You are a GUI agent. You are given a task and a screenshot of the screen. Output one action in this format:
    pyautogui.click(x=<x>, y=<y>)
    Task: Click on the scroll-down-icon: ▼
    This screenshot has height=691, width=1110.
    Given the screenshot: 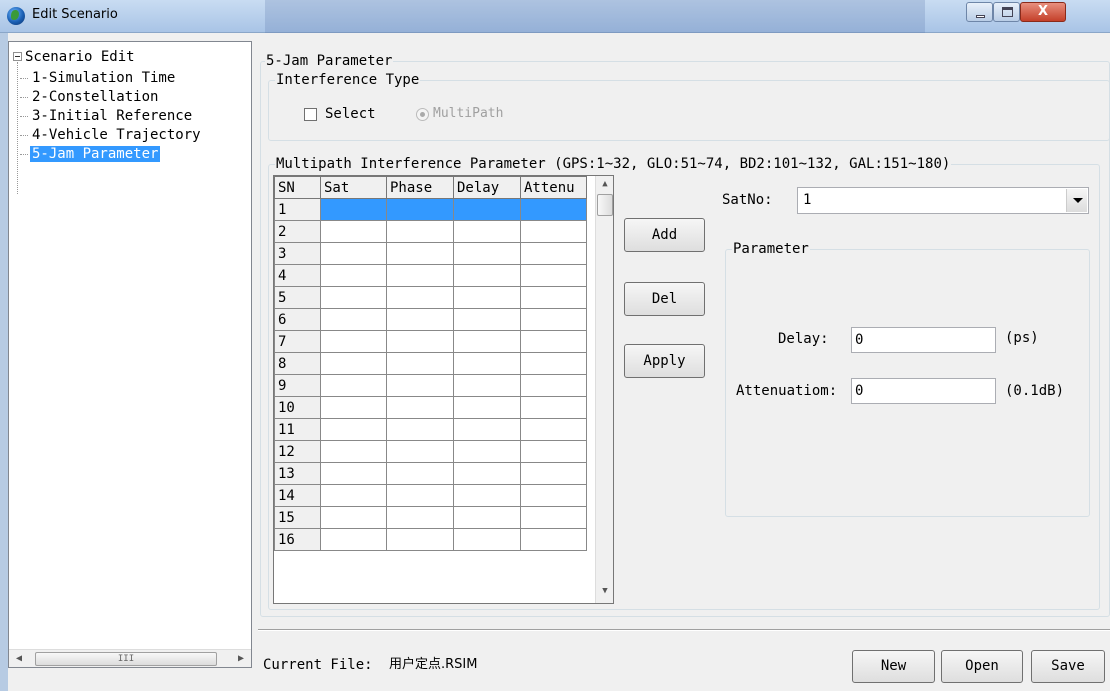 What is the action you would take?
    pyautogui.click(x=605, y=591)
    